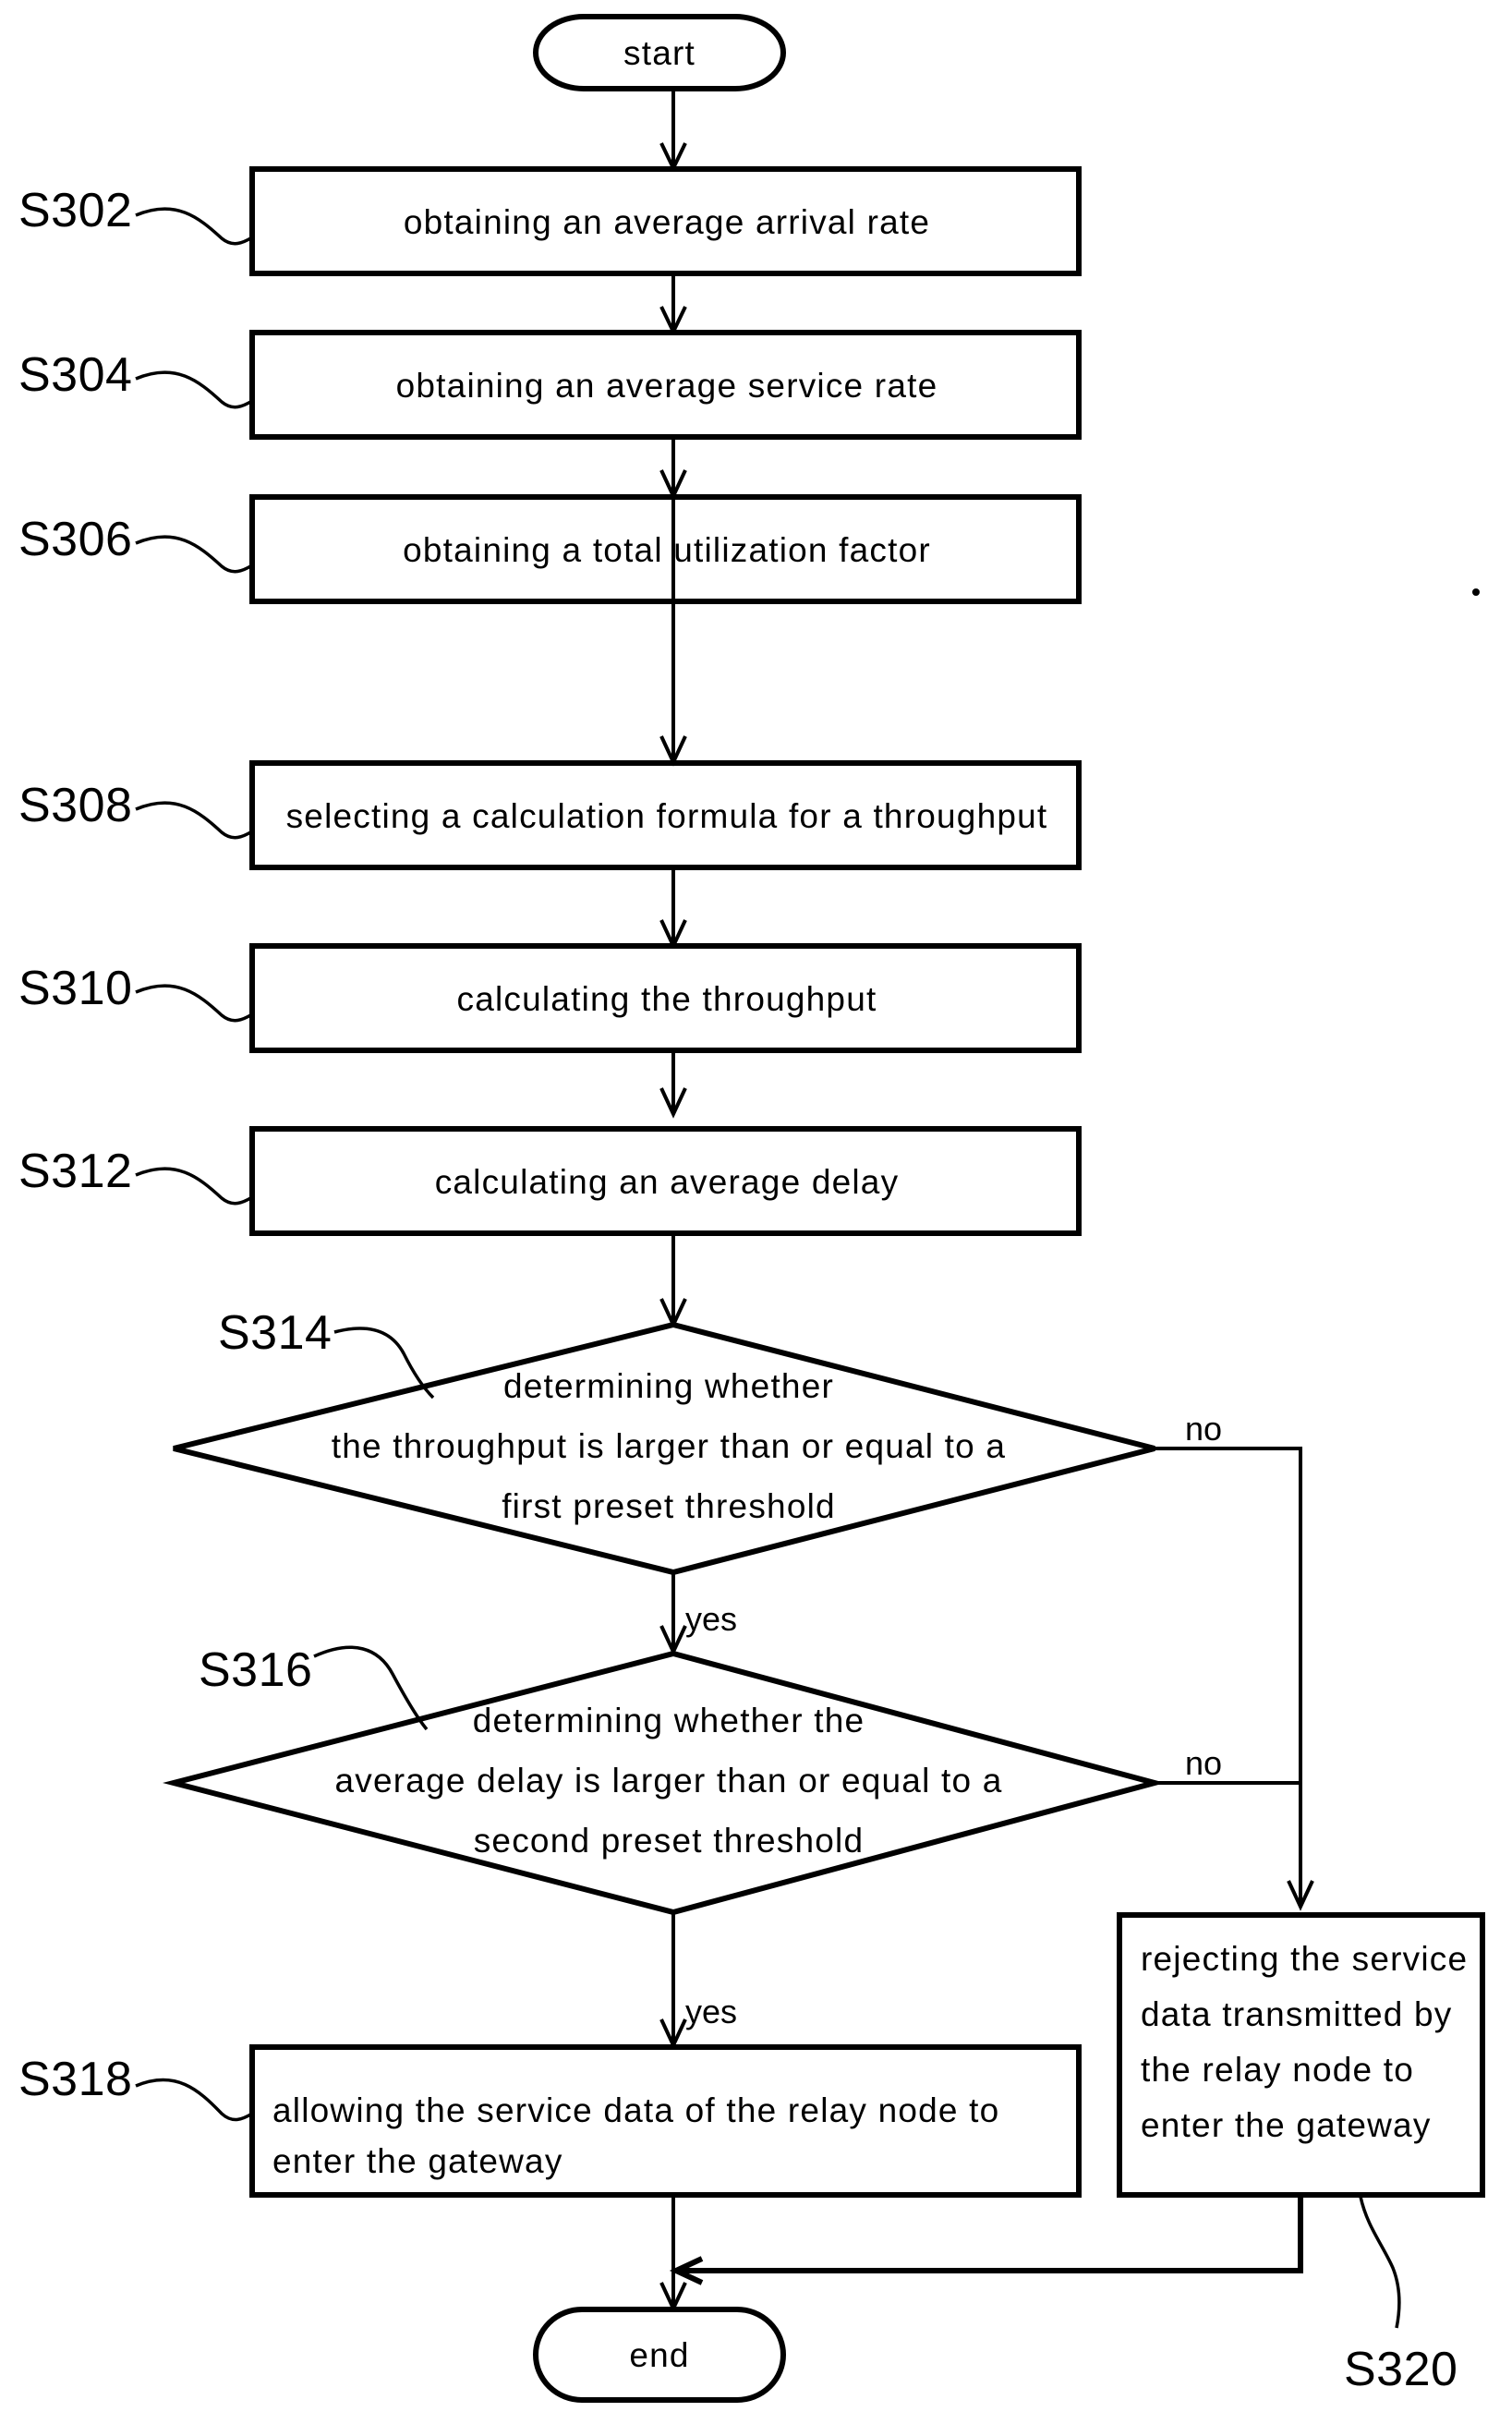 The width and height of the screenshot is (1512, 2436). Describe the element at coordinates (135, 215) in the screenshot. I see `callout-s302: S302` at that location.